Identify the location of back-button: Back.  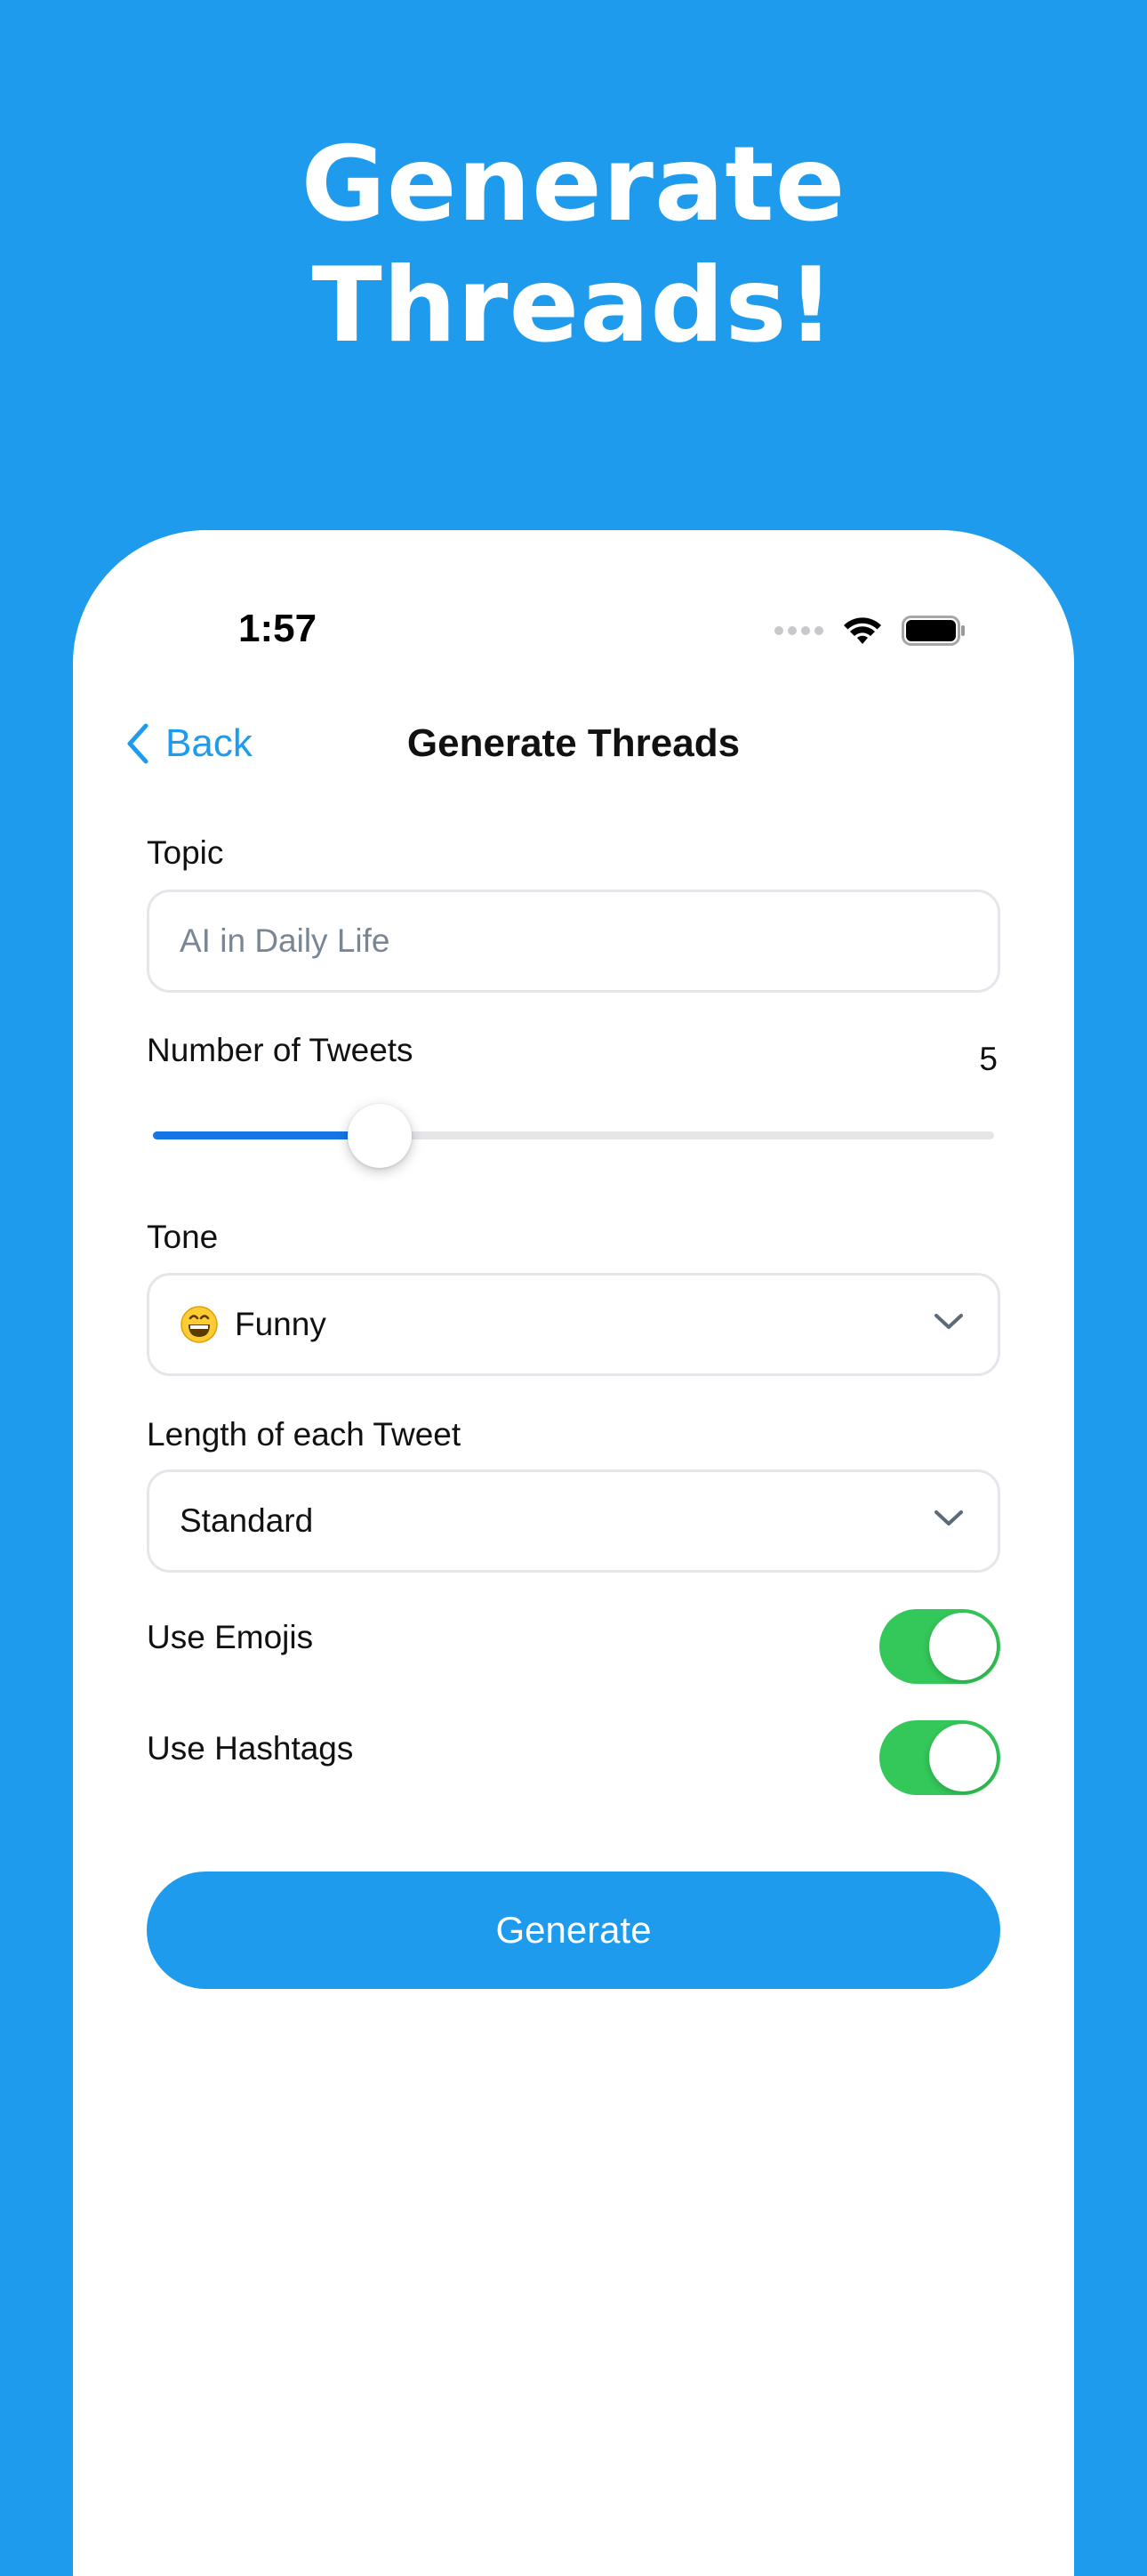
(189, 743).